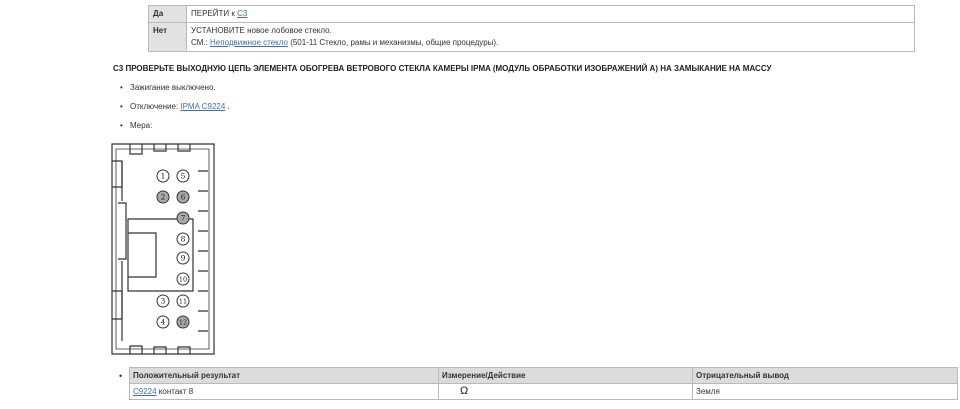  I want to click on bullet-disconnect: Отключение: IPMA C9224 ., so click(175, 110).